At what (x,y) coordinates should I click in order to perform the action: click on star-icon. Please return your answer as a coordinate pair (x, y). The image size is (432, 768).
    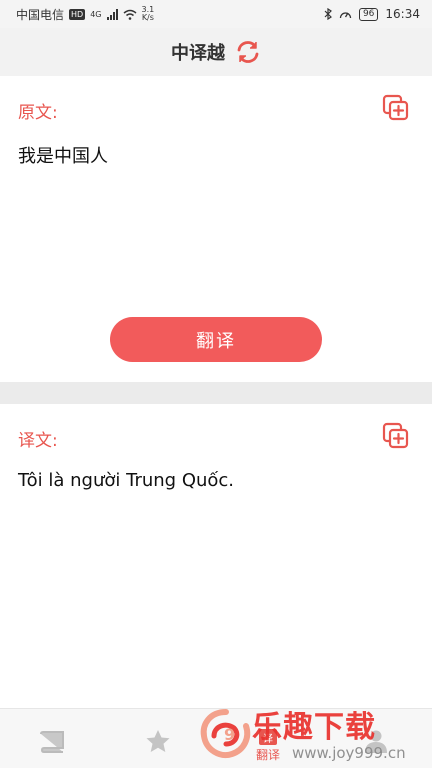
    Looking at the image, I should click on (158, 741).